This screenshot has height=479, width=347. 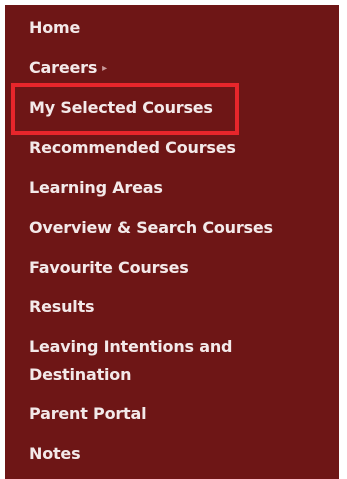 I want to click on nav-item-label: Recommended Courses, so click(x=132, y=147).